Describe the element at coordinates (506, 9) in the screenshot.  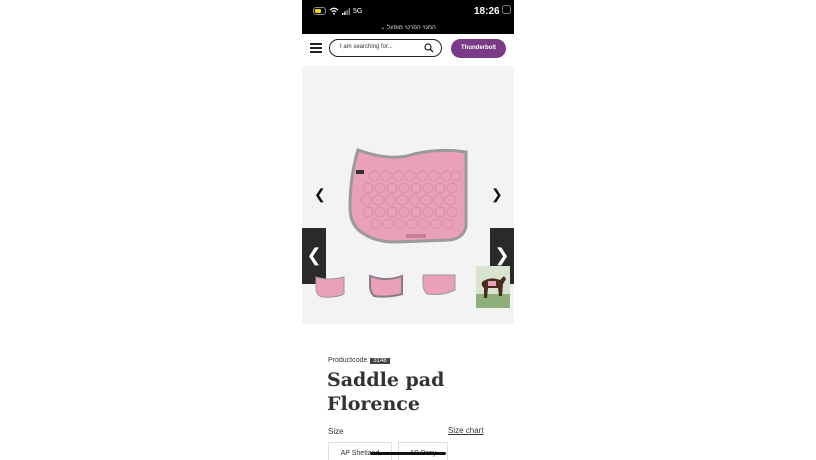
I see `status-right-icon` at that location.